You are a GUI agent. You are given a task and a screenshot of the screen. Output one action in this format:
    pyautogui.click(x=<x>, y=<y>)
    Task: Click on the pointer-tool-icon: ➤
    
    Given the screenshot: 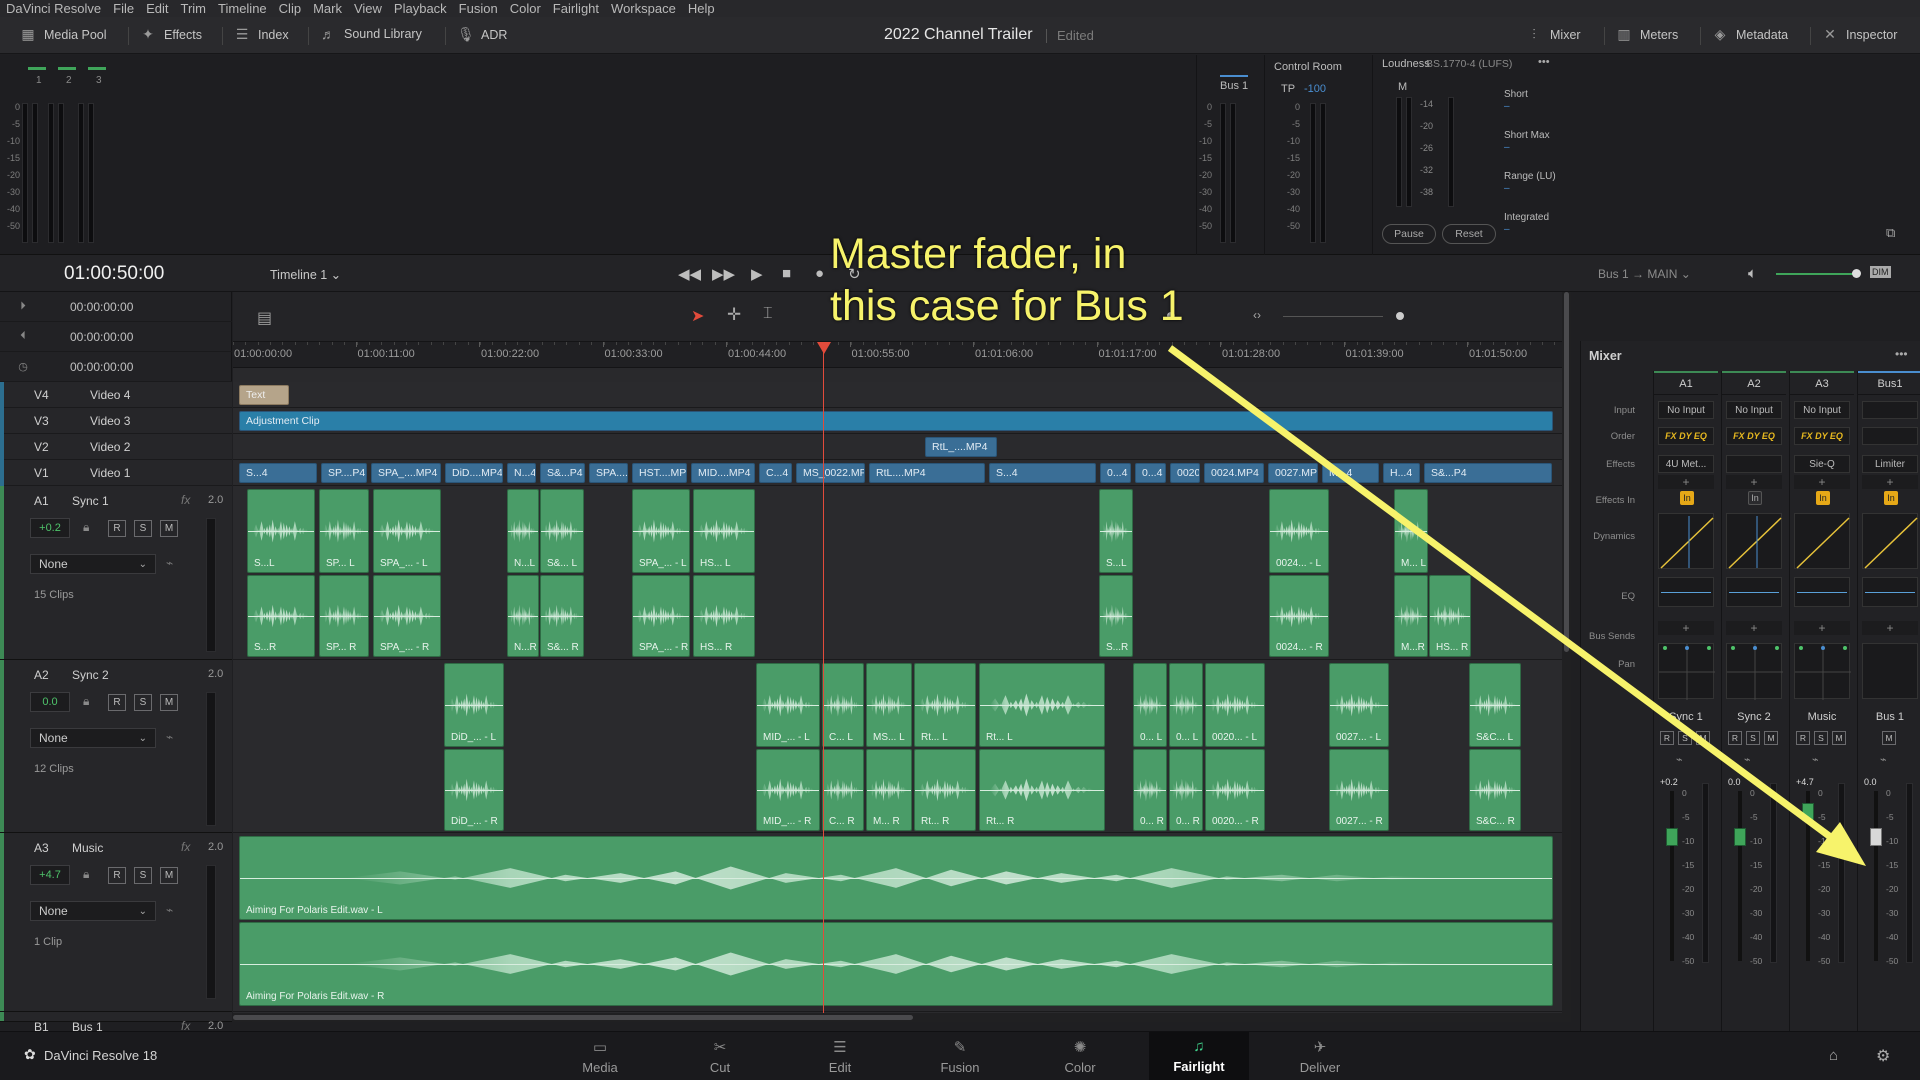 What is the action you would take?
    pyautogui.click(x=697, y=316)
    